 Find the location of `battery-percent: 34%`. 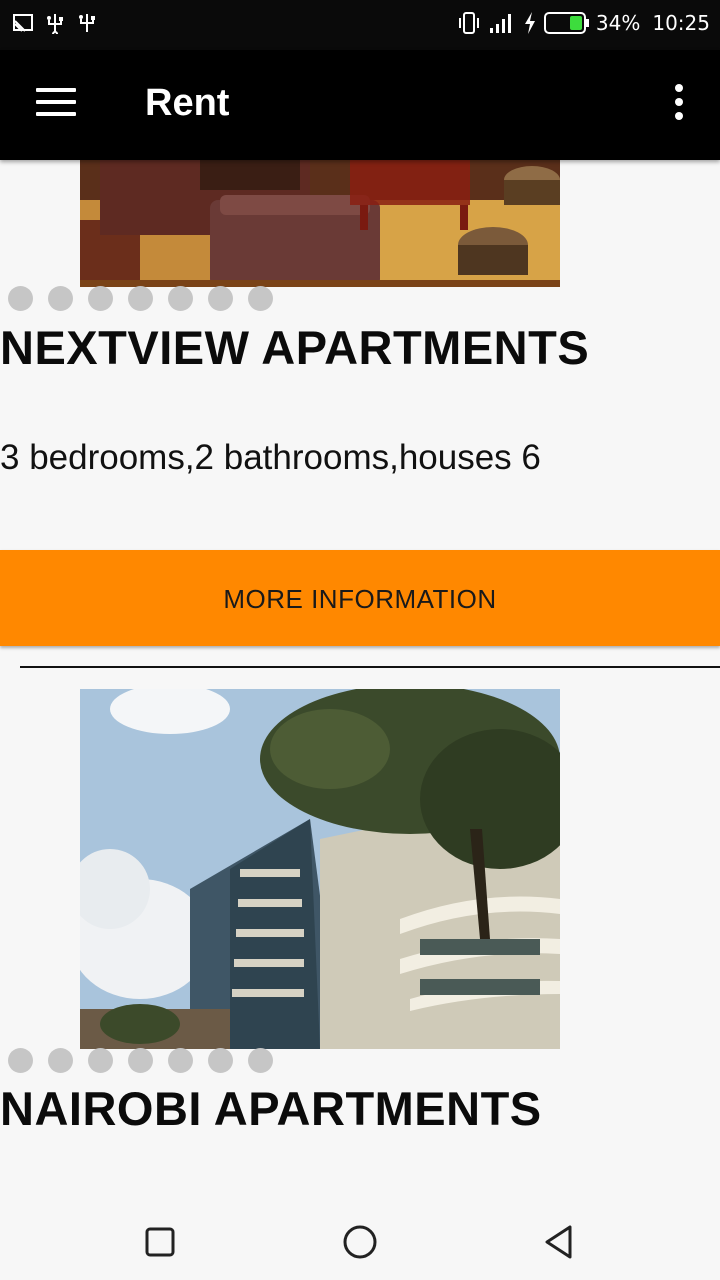

battery-percent: 34% is located at coordinates (618, 23).